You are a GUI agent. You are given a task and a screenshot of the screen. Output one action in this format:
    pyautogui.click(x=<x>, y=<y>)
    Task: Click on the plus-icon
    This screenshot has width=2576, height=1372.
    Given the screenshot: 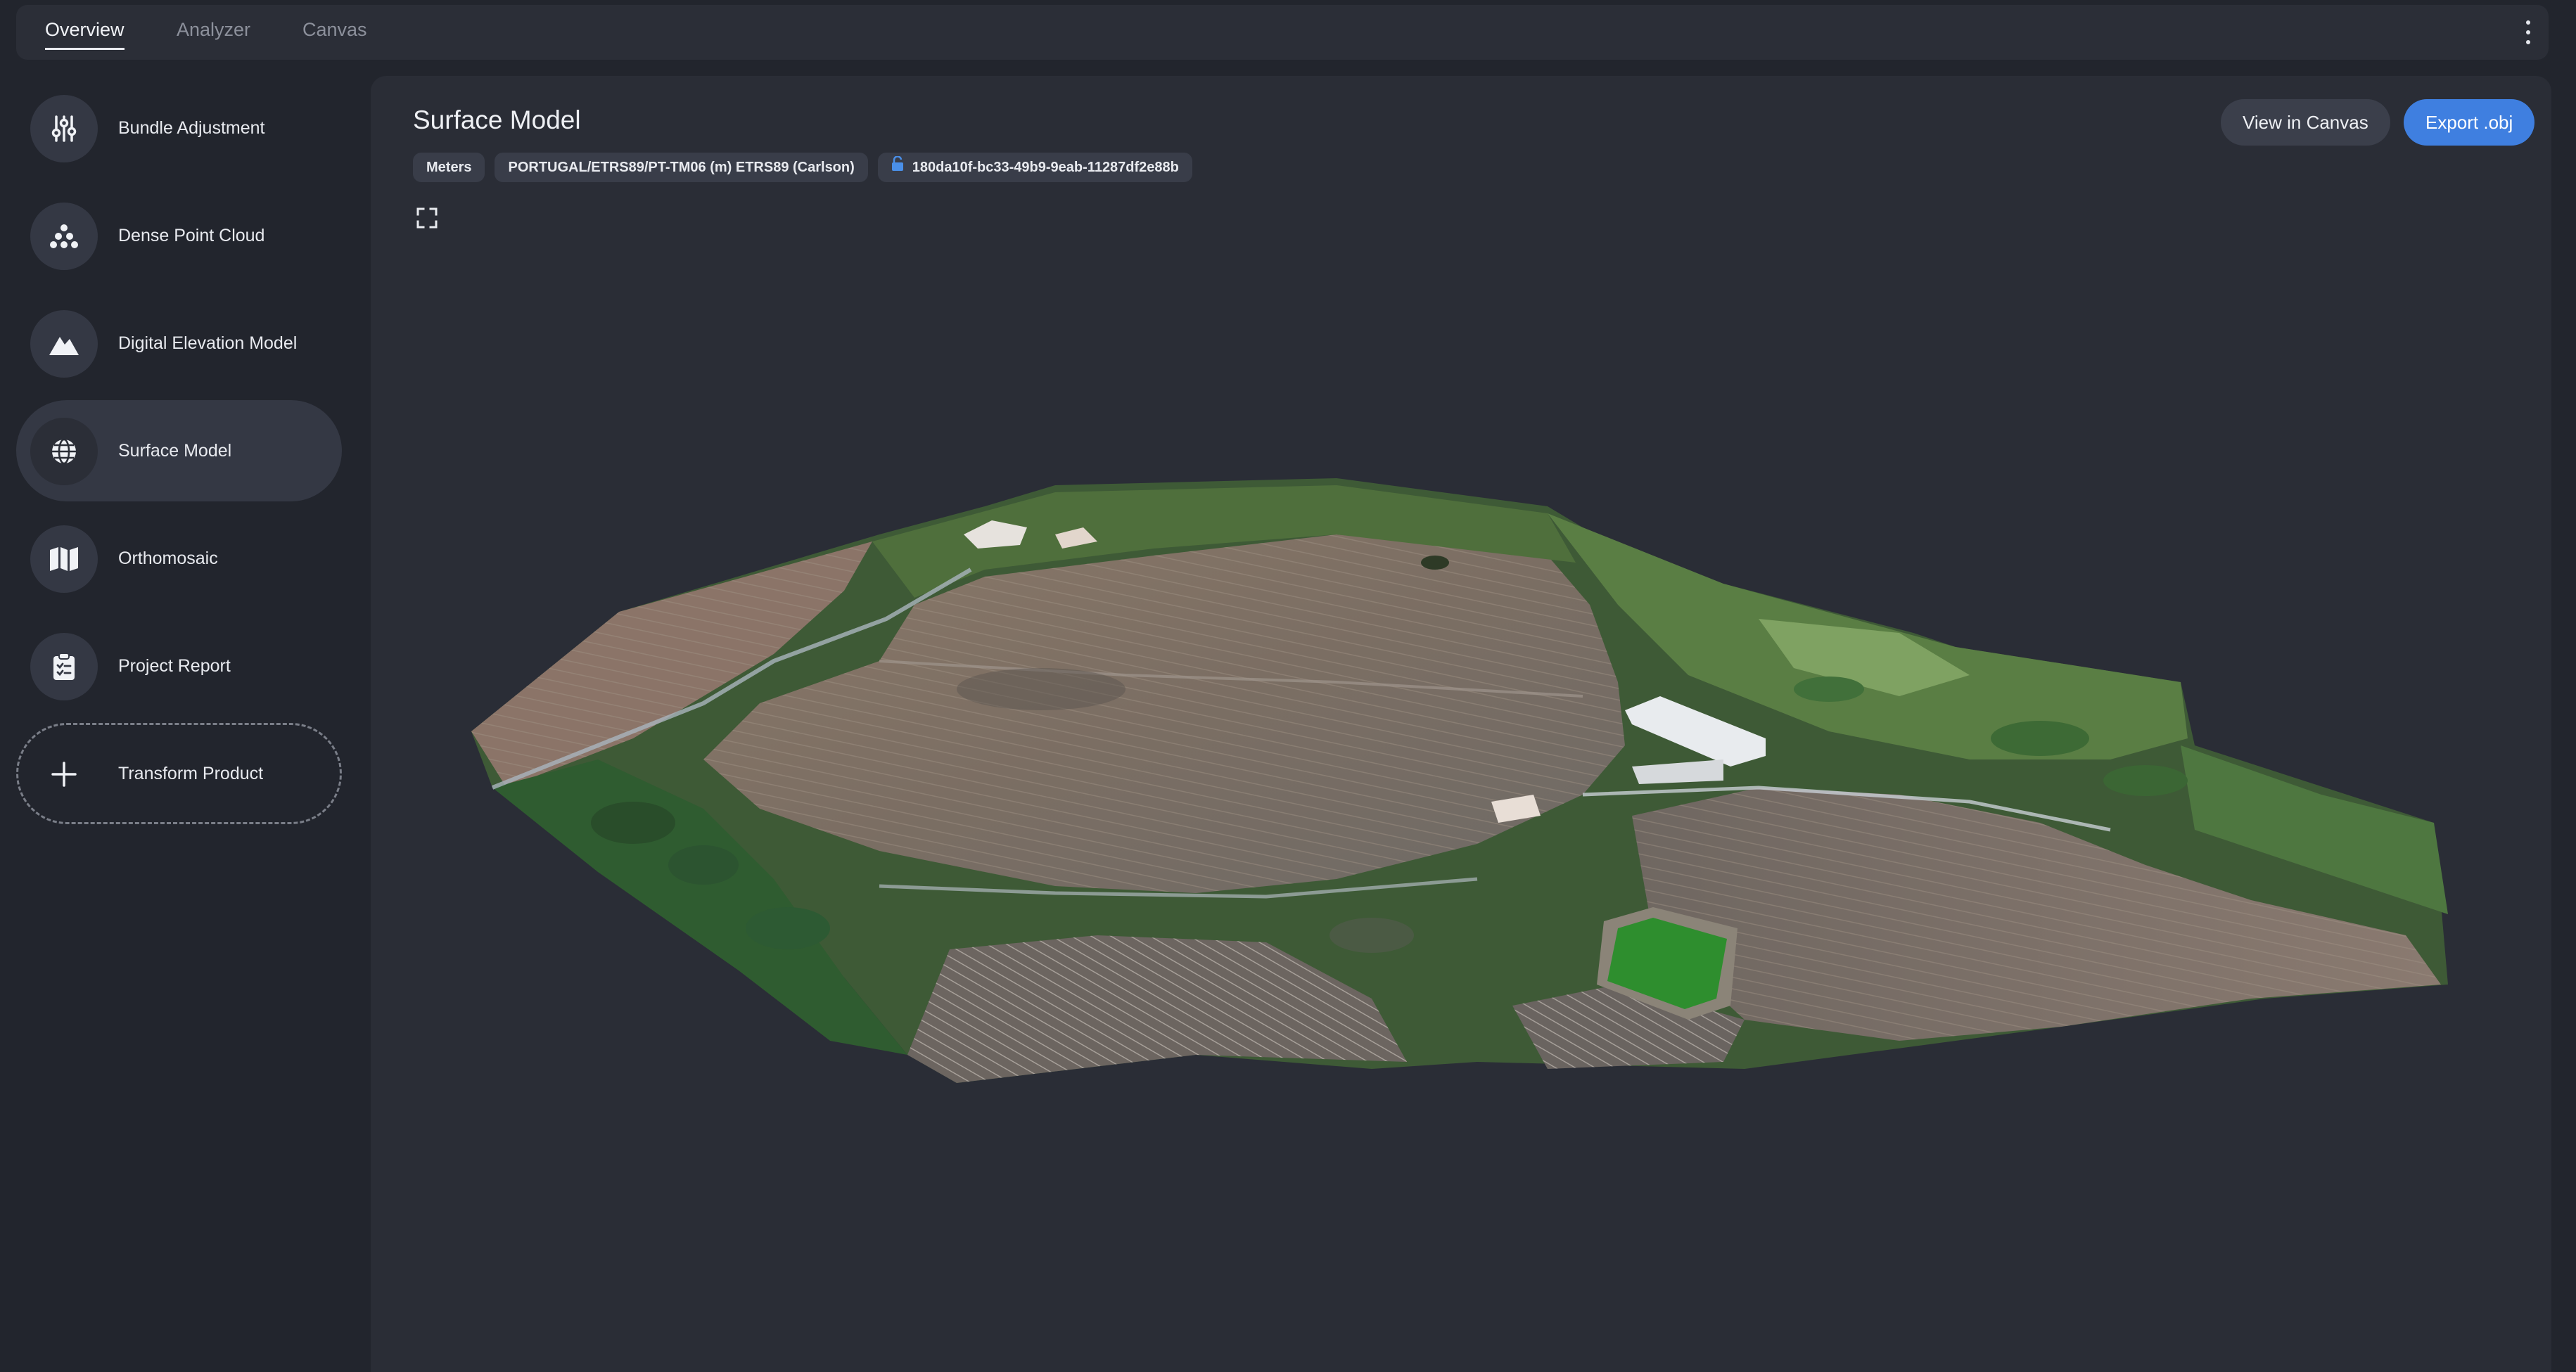 What is the action you would take?
    pyautogui.click(x=64, y=775)
    